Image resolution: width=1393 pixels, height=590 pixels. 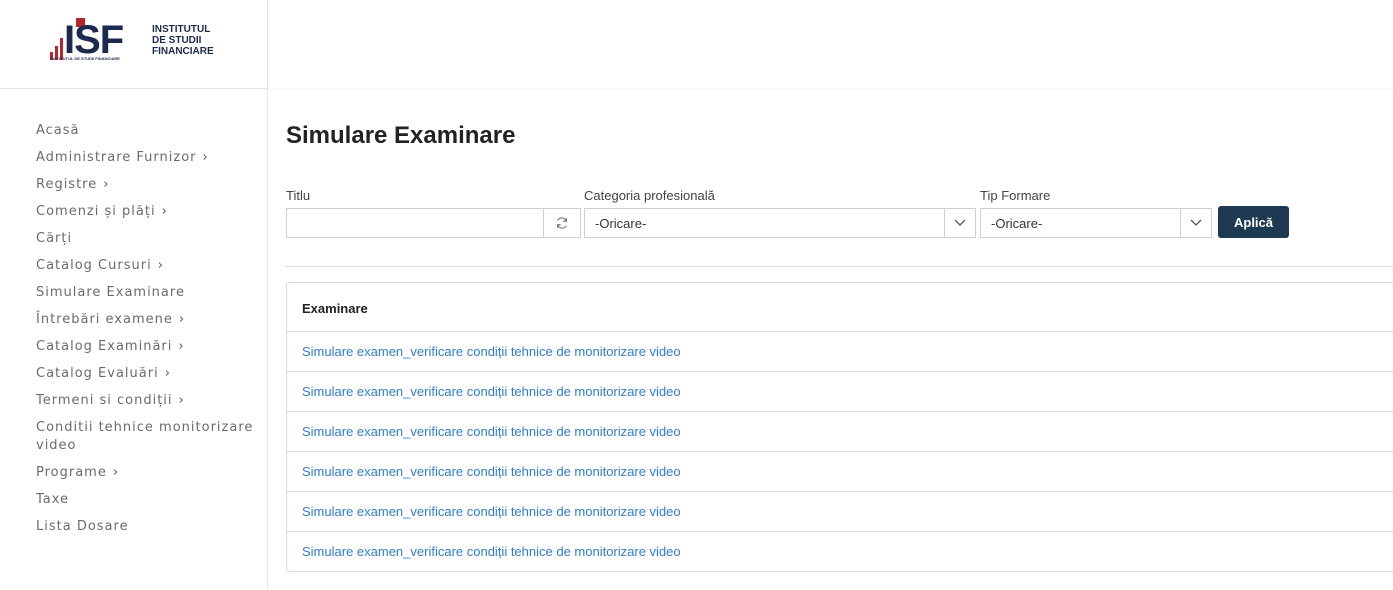 I want to click on sidebar-item: Termeni si condiții ›, so click(x=146, y=401).